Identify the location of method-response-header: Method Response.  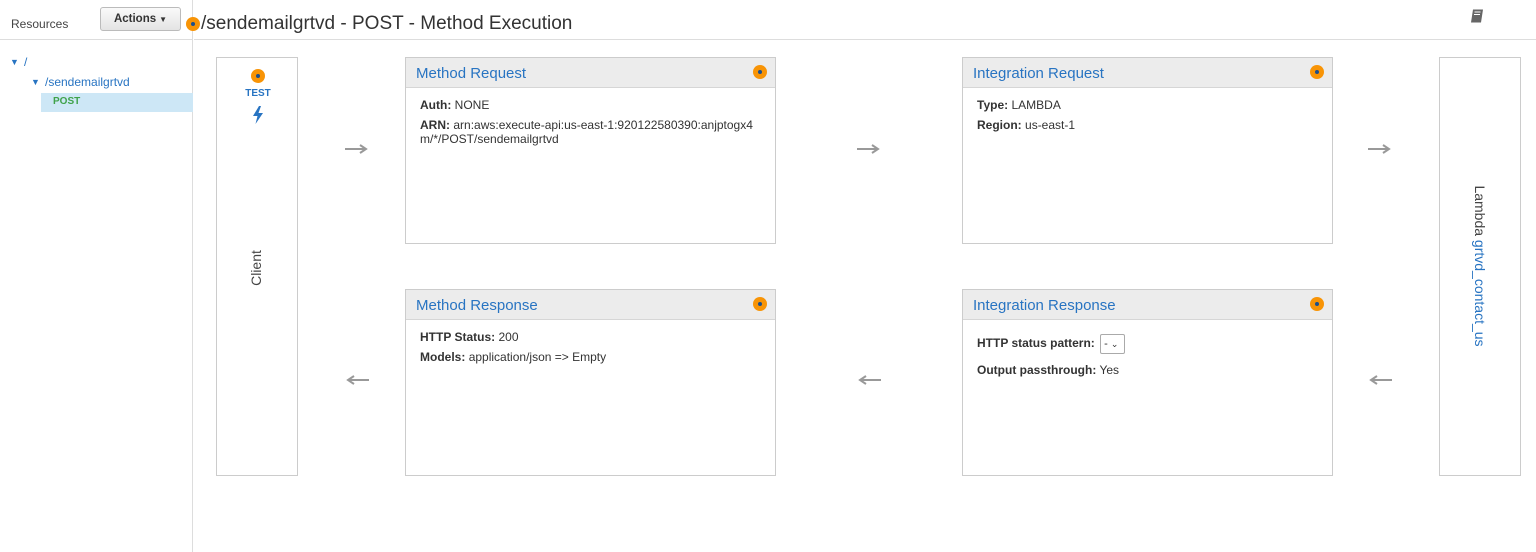
(590, 305).